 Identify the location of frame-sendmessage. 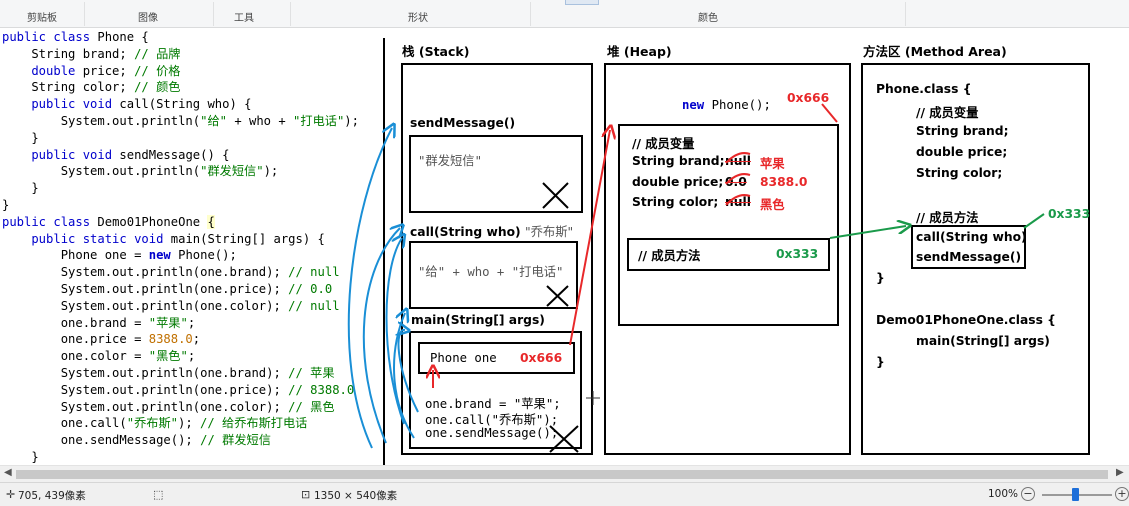
(496, 174).